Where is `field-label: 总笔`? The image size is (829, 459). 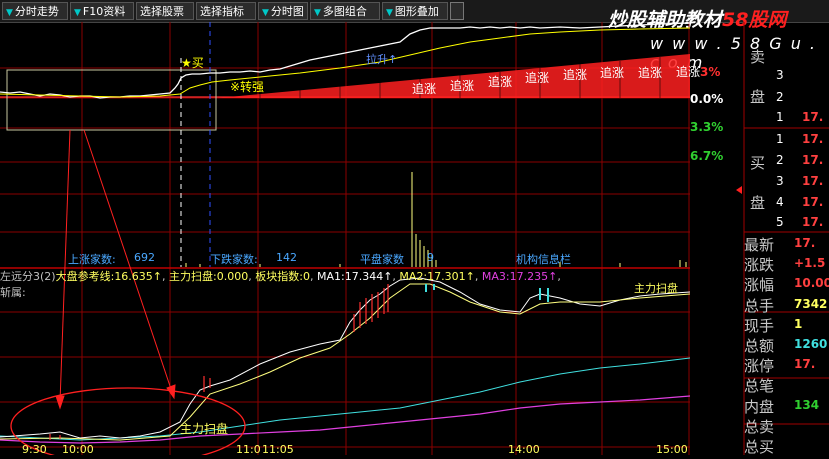
field-label: 总笔 is located at coordinates (759, 386).